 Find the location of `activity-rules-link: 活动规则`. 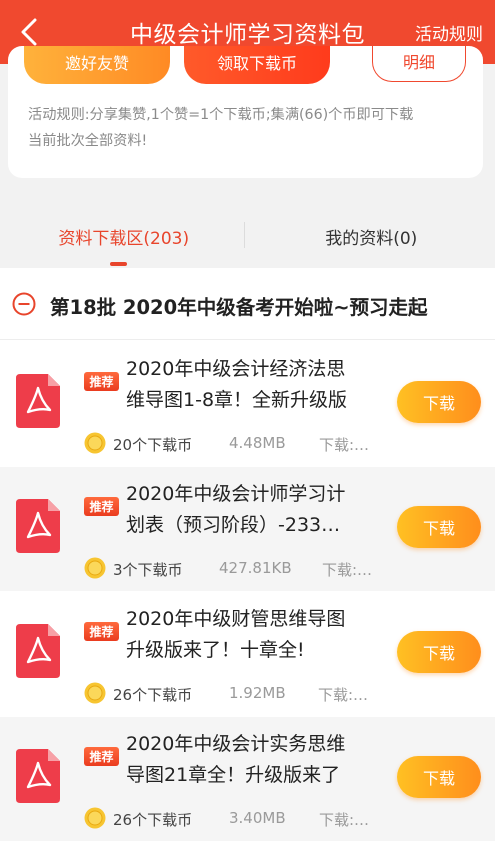

activity-rules-link: 活动规则 is located at coordinates (449, 32).